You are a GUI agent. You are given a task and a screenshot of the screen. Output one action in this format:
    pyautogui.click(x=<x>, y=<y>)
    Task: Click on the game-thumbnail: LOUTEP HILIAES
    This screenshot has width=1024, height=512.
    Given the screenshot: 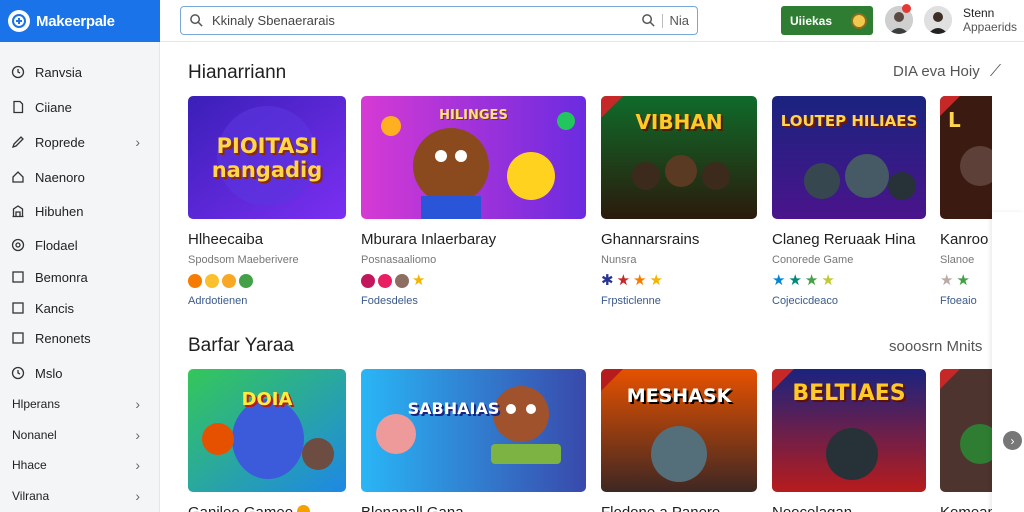 What is the action you would take?
    pyautogui.click(x=849, y=157)
    